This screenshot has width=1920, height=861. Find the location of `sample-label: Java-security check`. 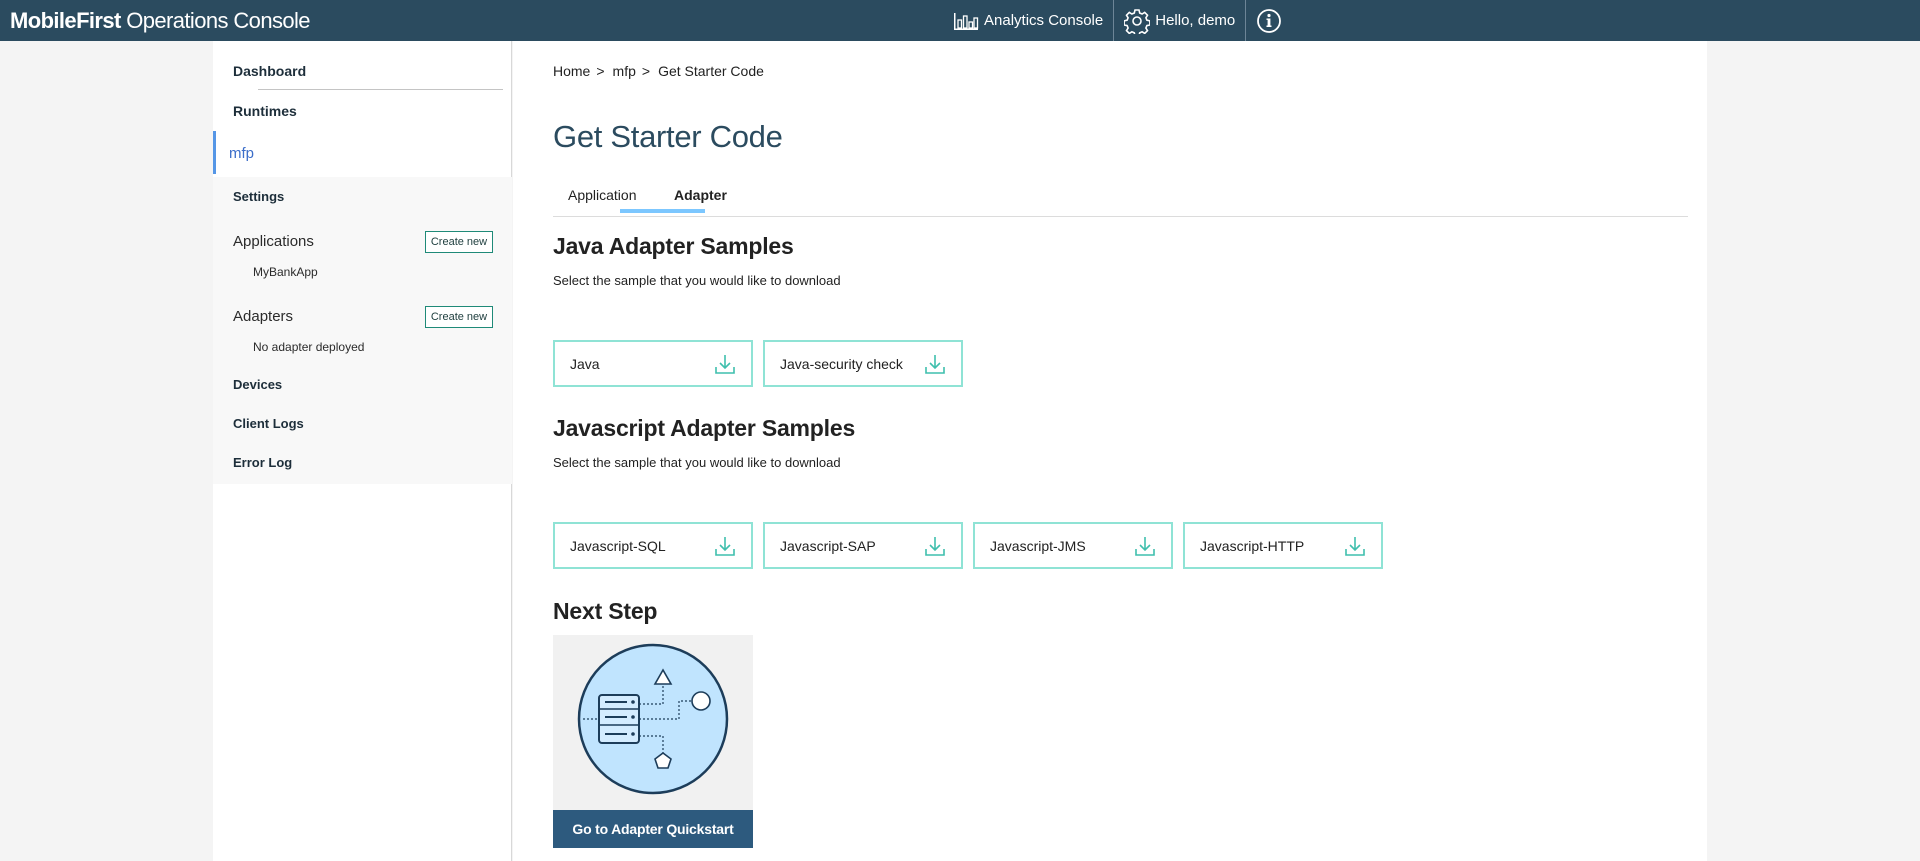

sample-label: Java-security check is located at coordinates (841, 363).